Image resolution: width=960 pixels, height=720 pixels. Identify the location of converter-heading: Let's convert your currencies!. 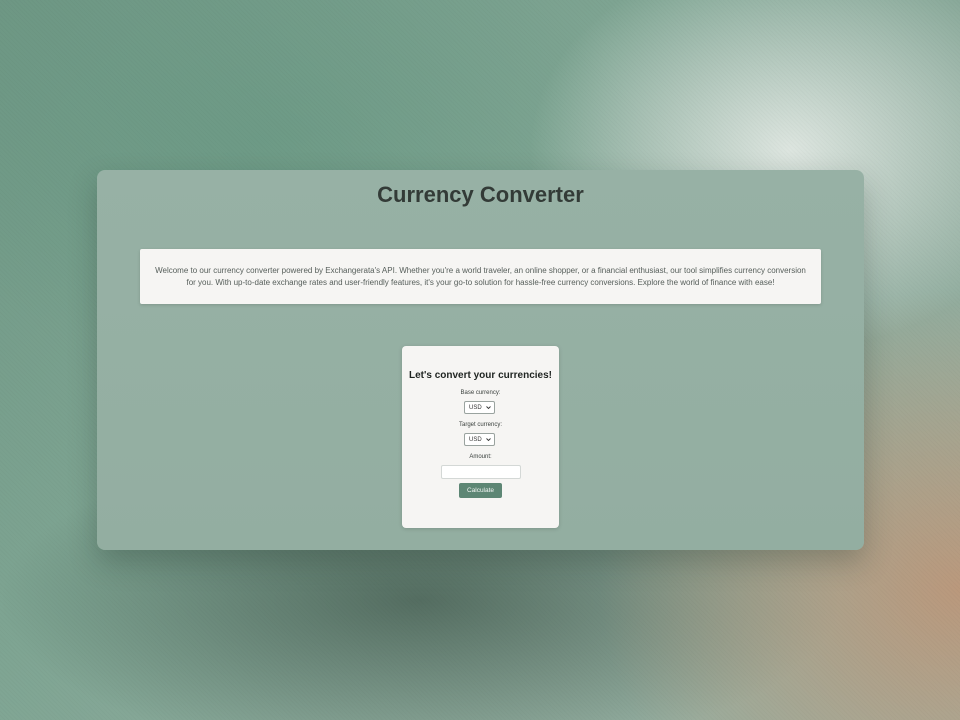
(480, 375).